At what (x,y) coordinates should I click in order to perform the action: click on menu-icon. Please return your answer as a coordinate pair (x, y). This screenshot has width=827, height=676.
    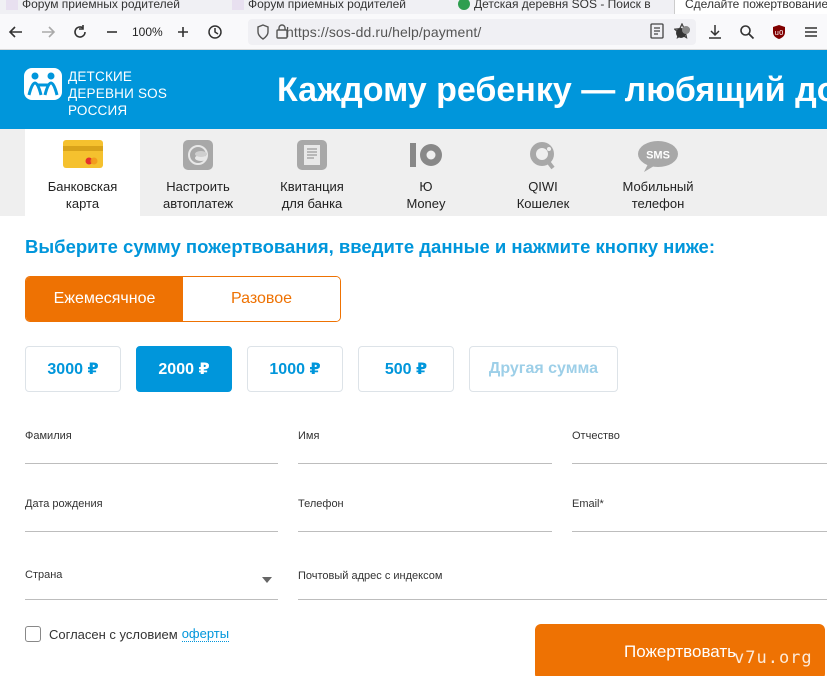
    Looking at the image, I should click on (811, 32).